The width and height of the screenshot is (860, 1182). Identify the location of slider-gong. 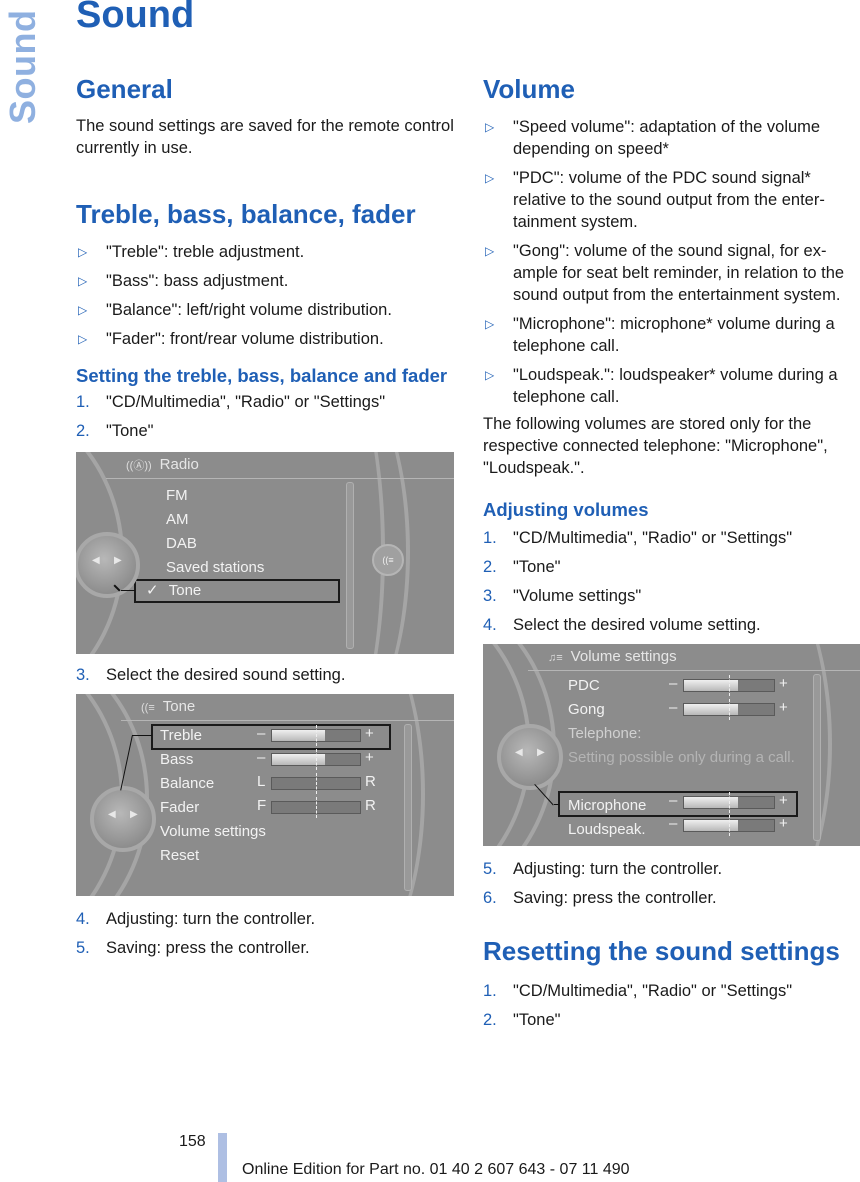
(729, 709).